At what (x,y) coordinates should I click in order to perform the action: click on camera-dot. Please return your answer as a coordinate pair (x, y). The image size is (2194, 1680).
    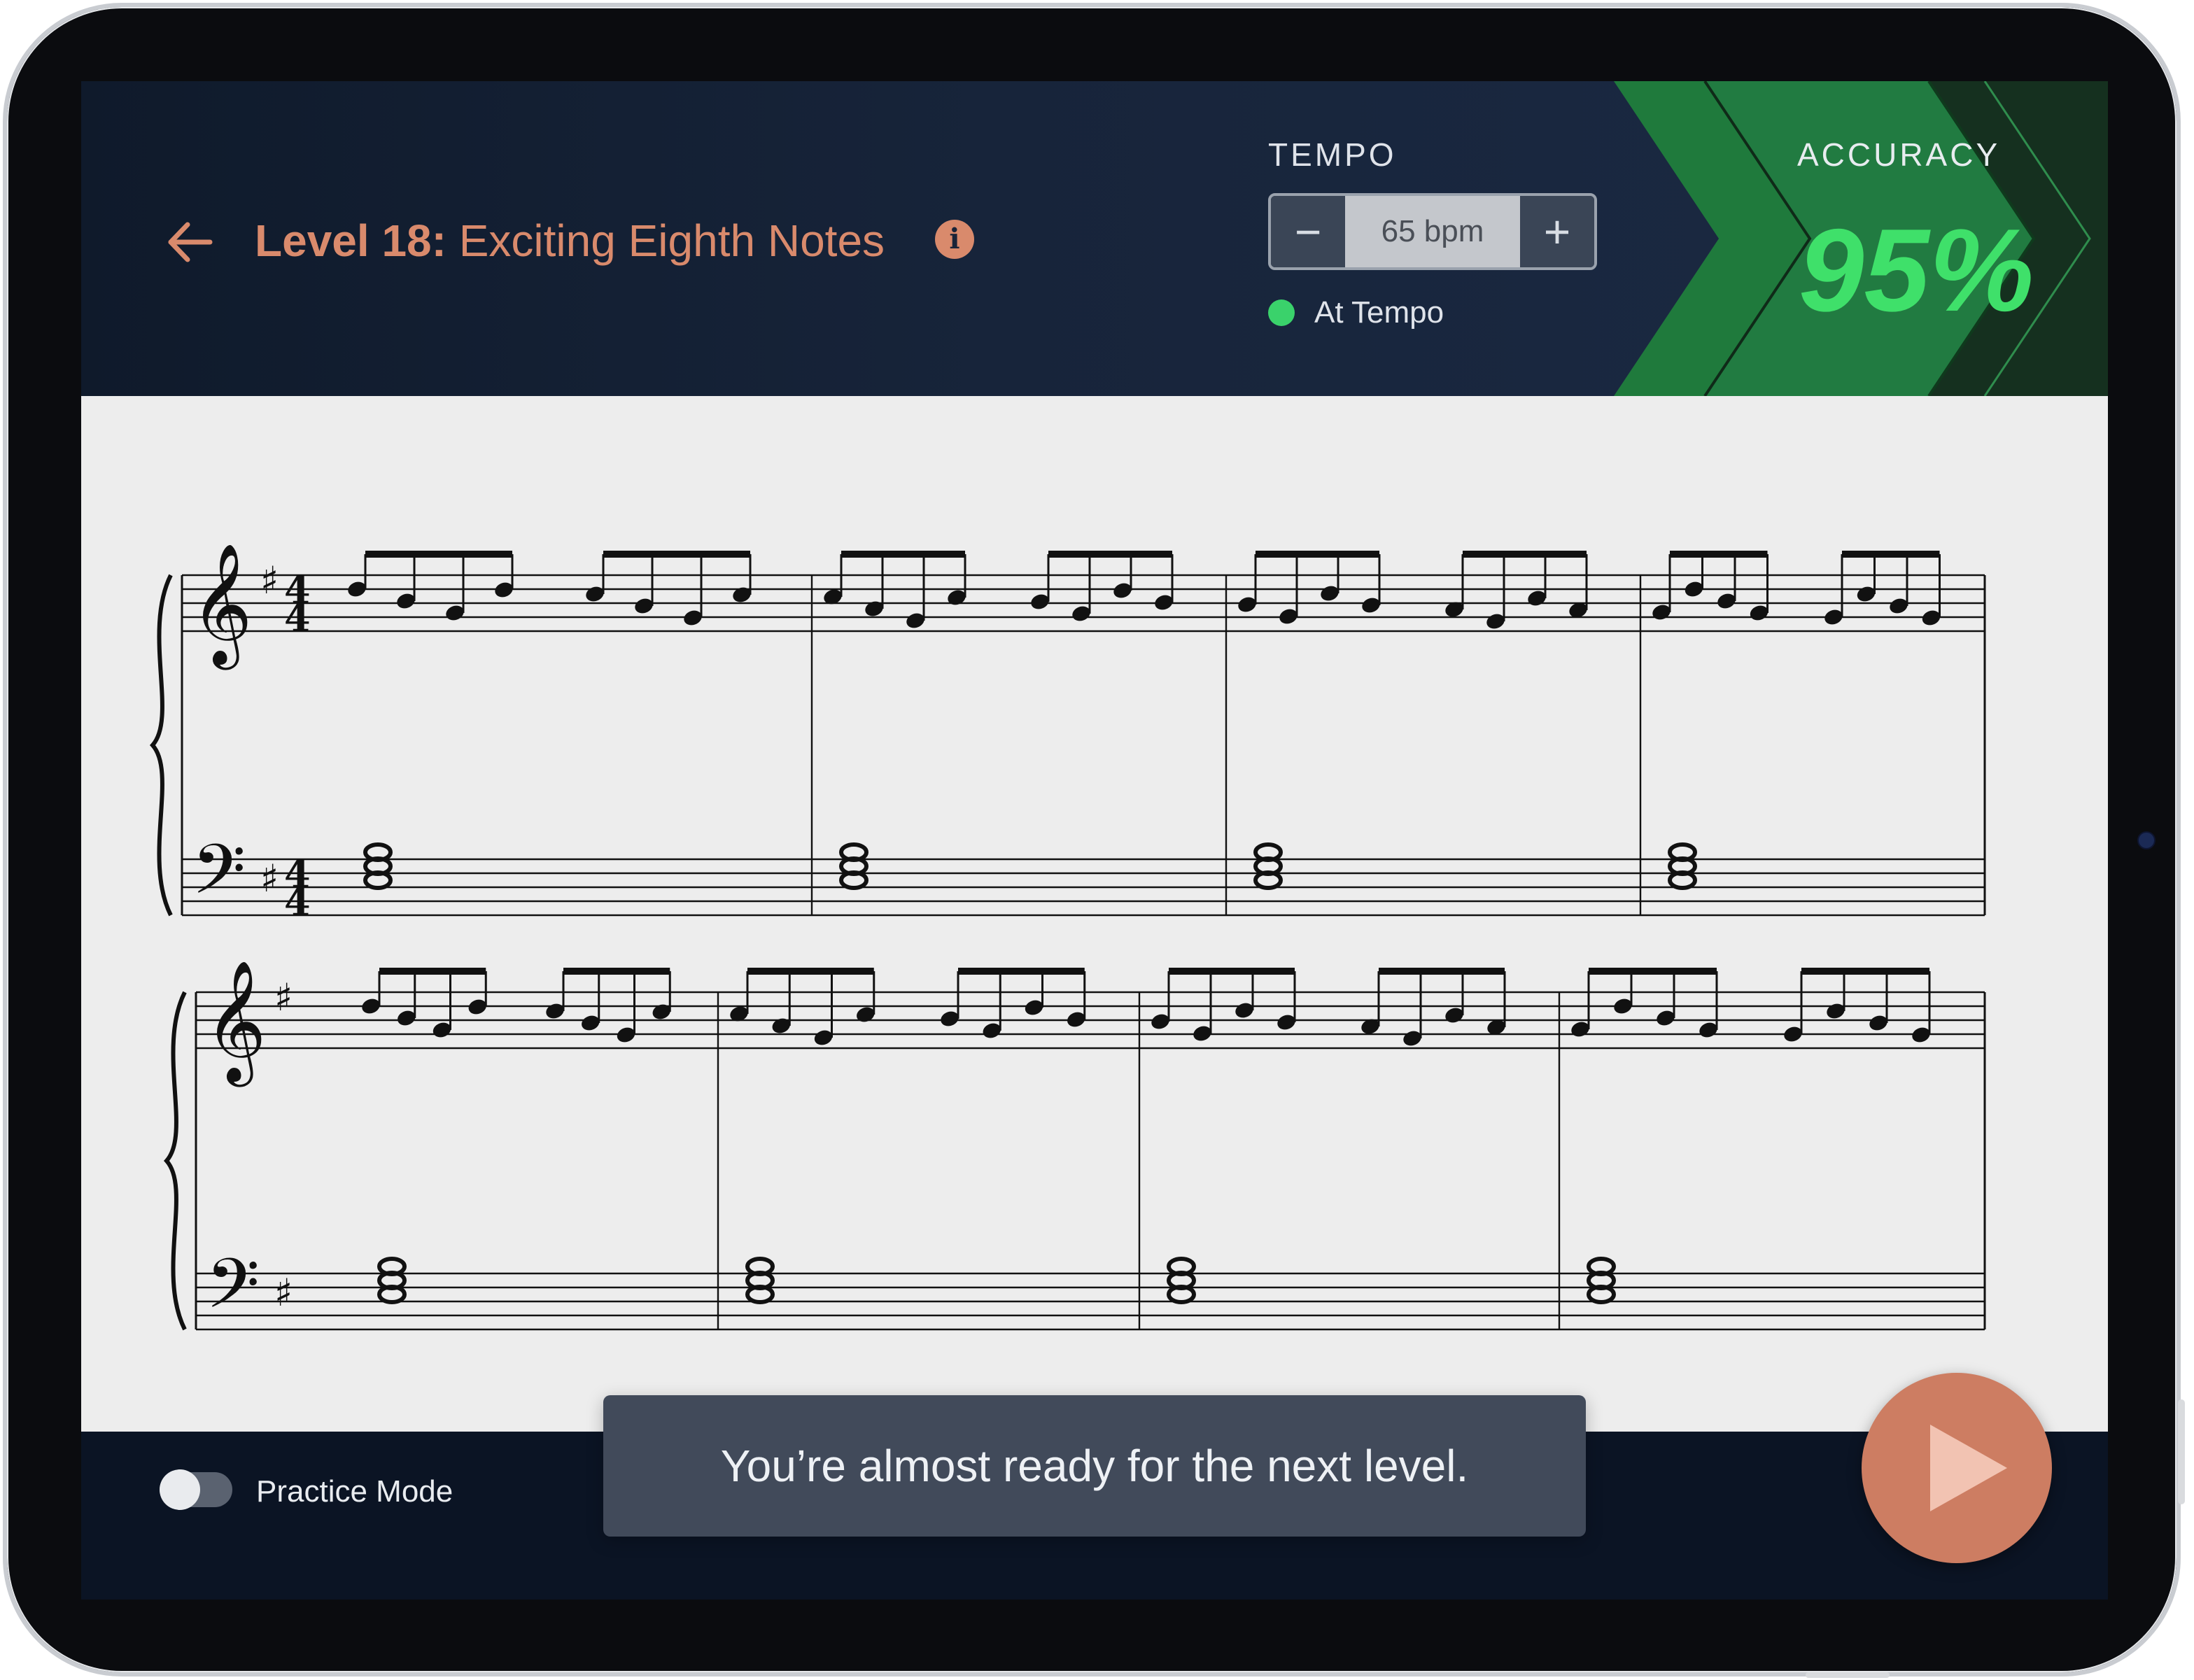
    Looking at the image, I should click on (2146, 840).